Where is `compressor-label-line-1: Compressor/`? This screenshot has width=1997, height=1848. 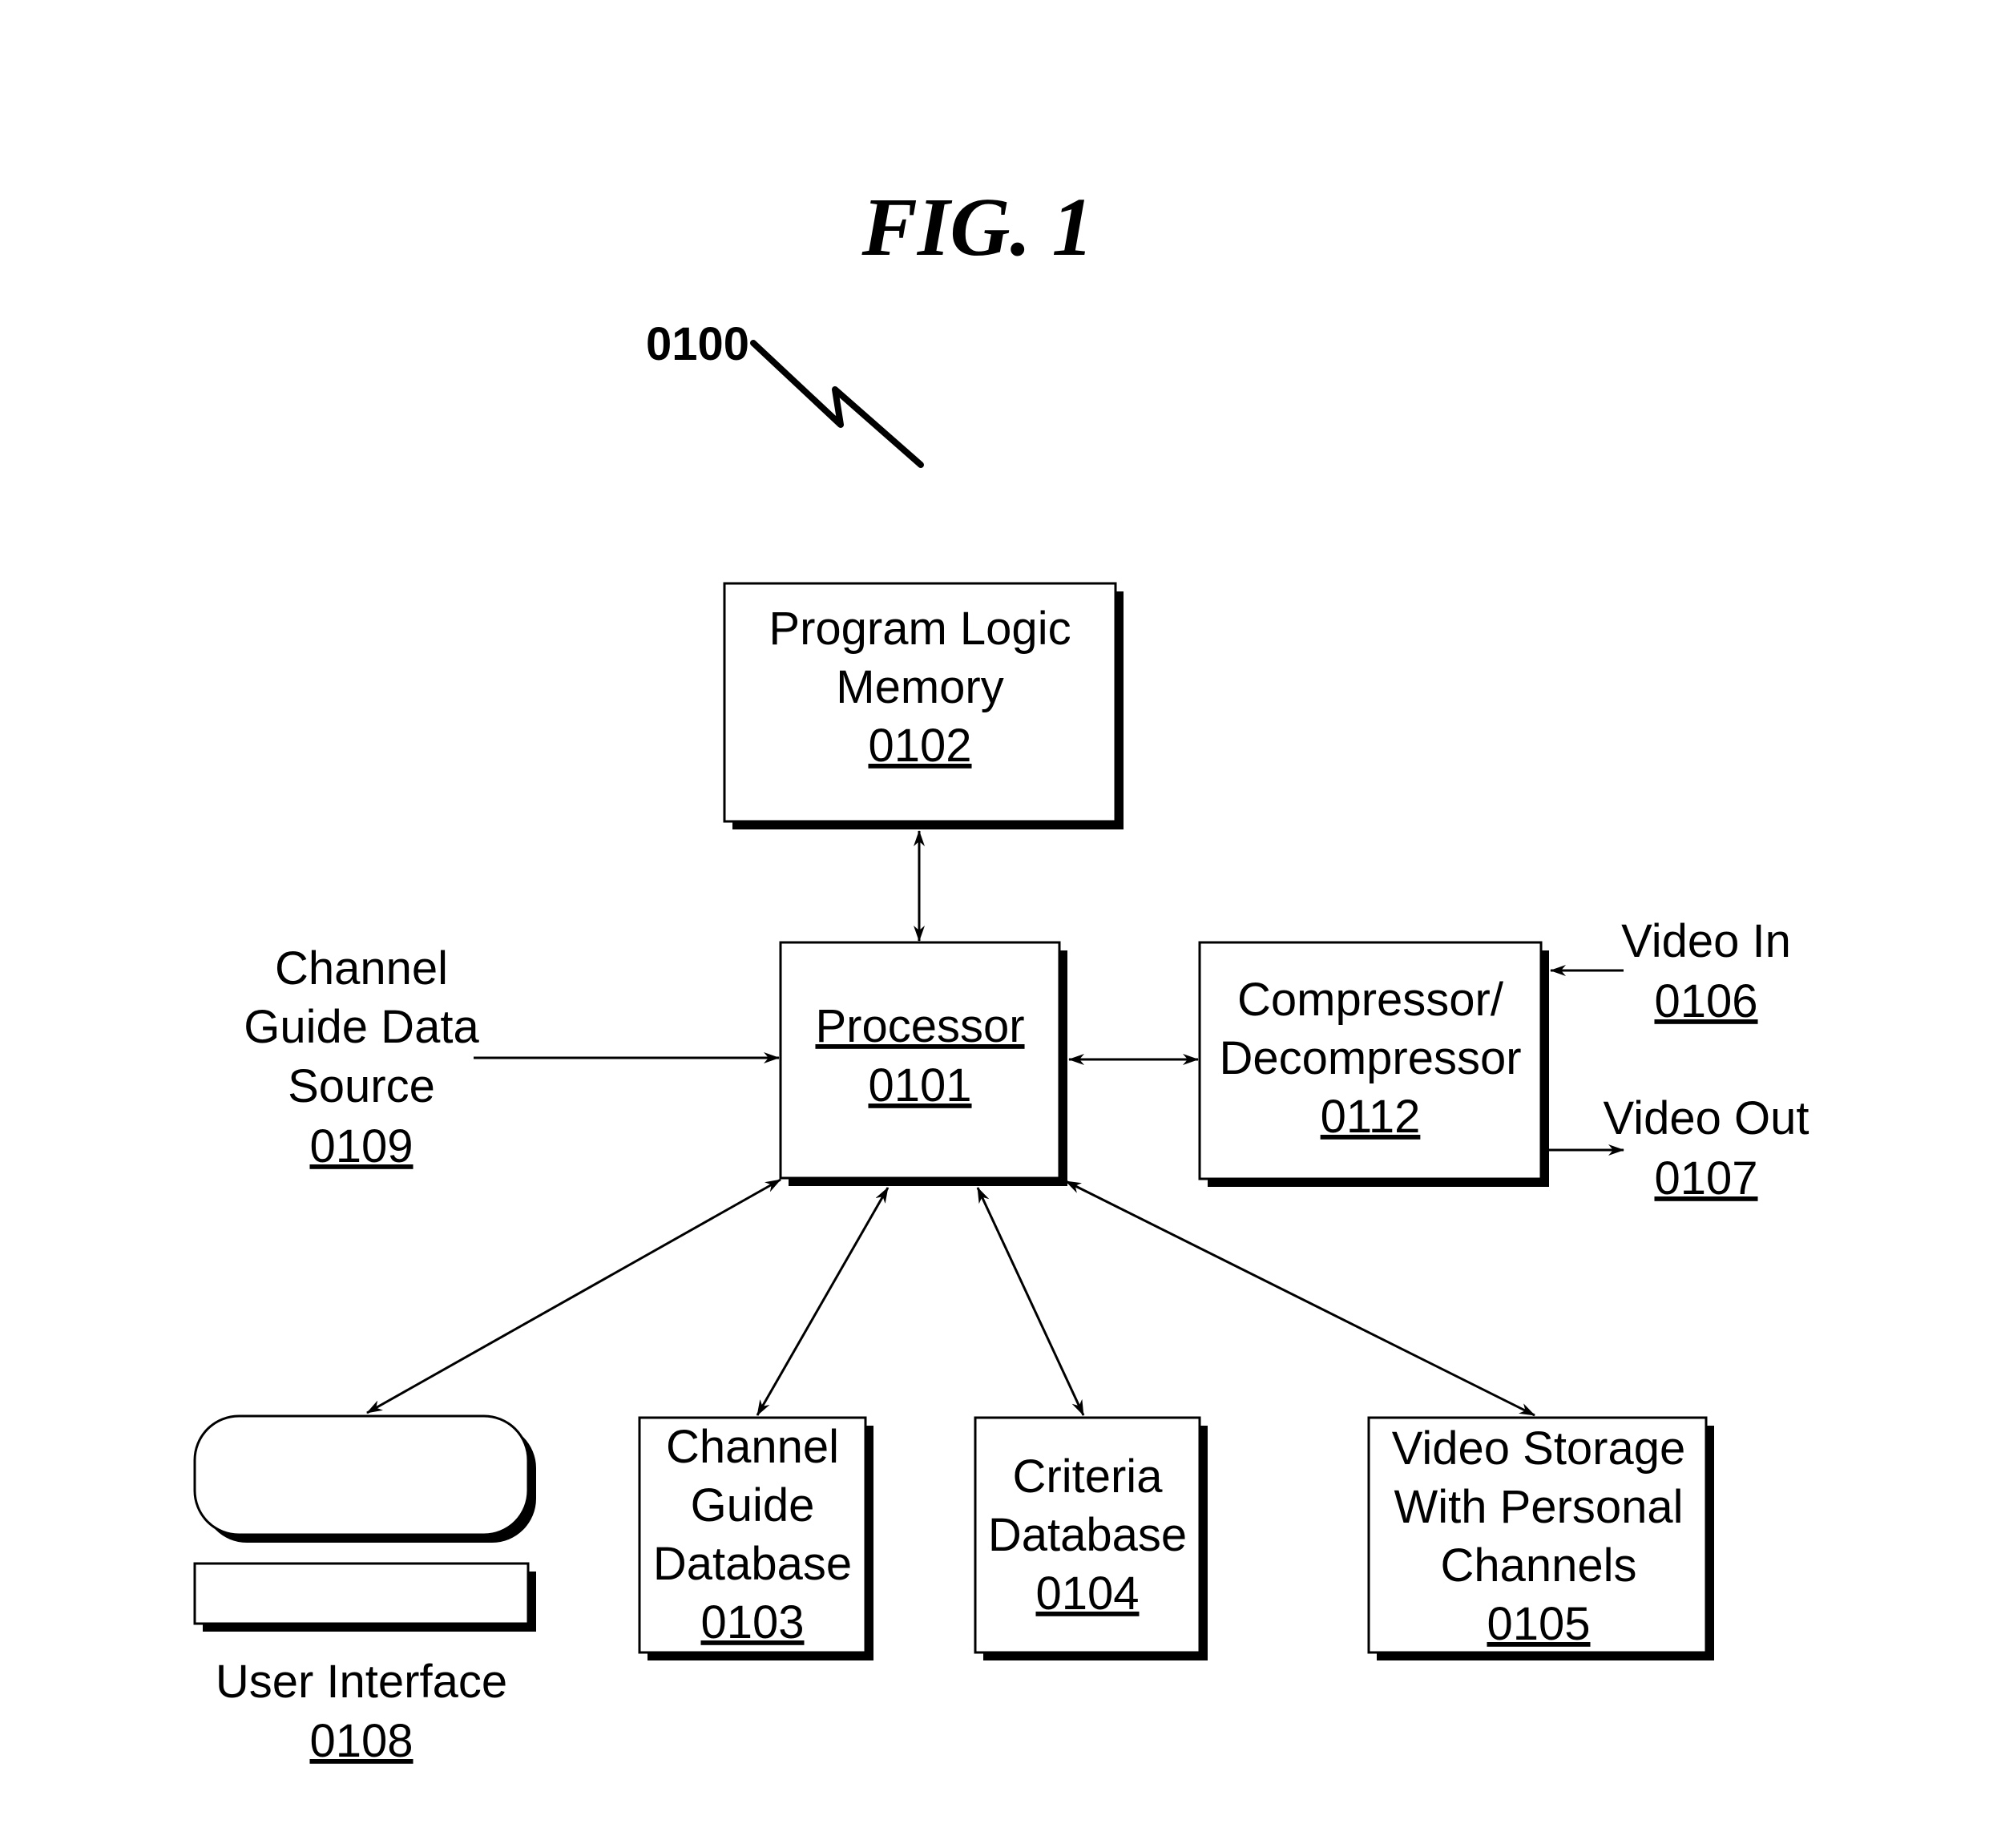 compressor-label-line-1: Compressor/ is located at coordinates (1370, 1000).